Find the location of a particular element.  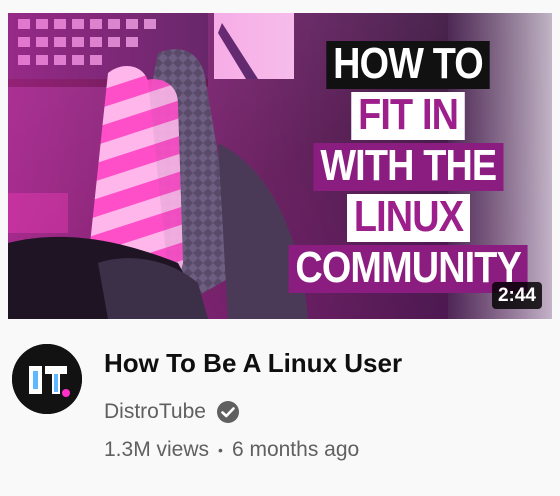

channel-name: DistroTube is located at coordinates (155, 412).